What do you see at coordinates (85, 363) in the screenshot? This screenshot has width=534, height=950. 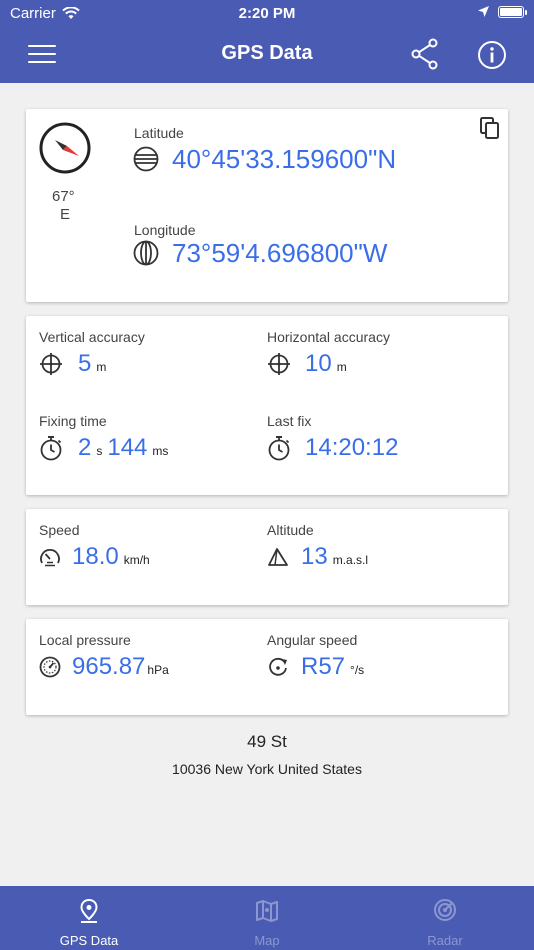 I see `vertical-accuracy-number: 5` at bounding box center [85, 363].